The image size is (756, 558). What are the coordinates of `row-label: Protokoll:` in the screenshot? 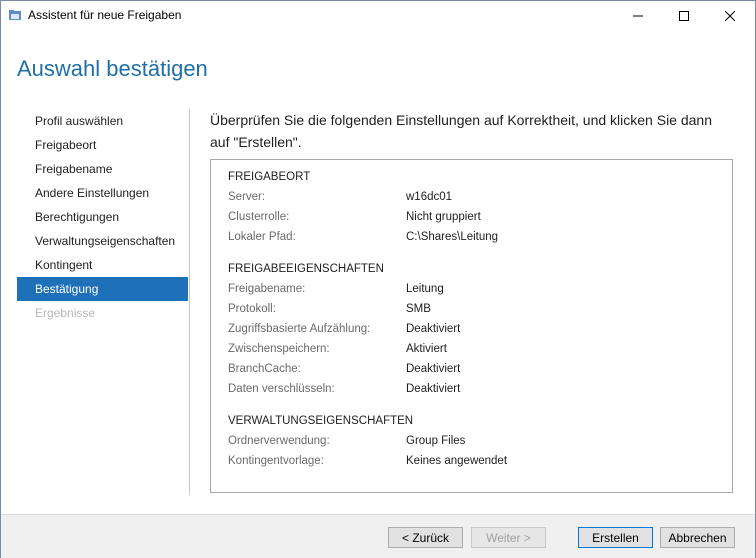 It's located at (252, 309).